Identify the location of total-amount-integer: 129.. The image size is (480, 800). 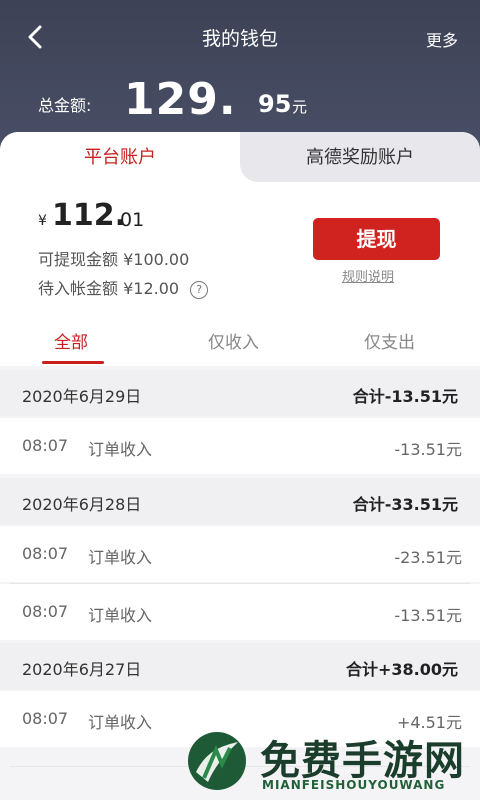
(180, 99).